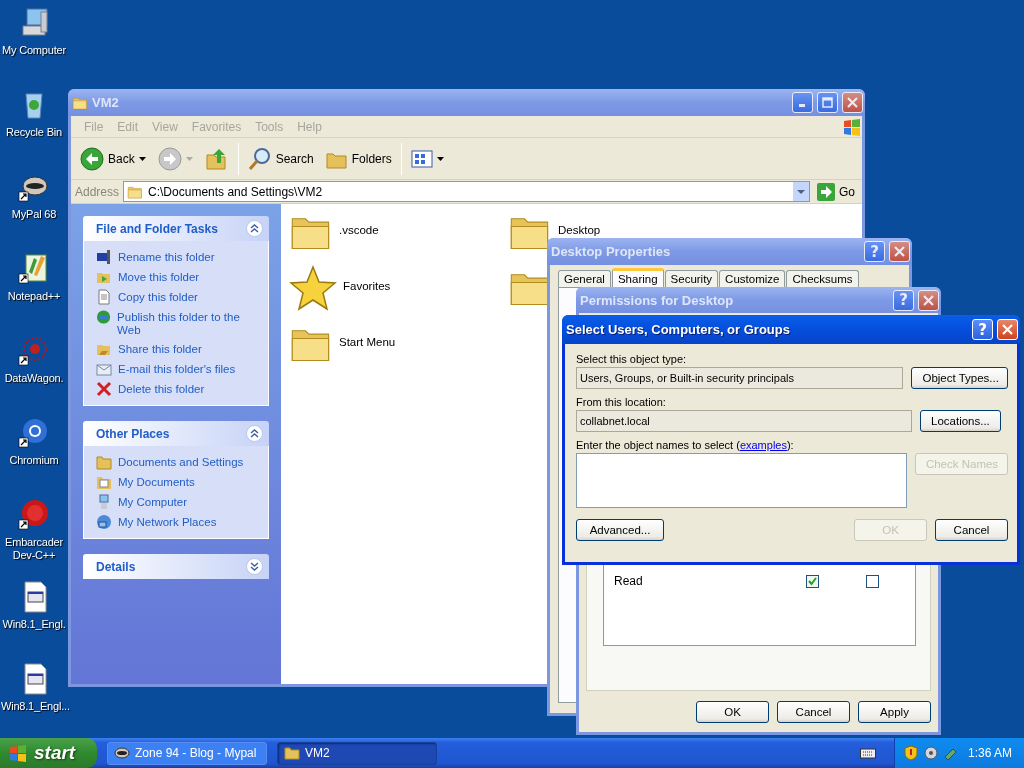 Image resolution: width=1024 pixels, height=768 pixels. I want to click on checkmark-icon, so click(812, 581).